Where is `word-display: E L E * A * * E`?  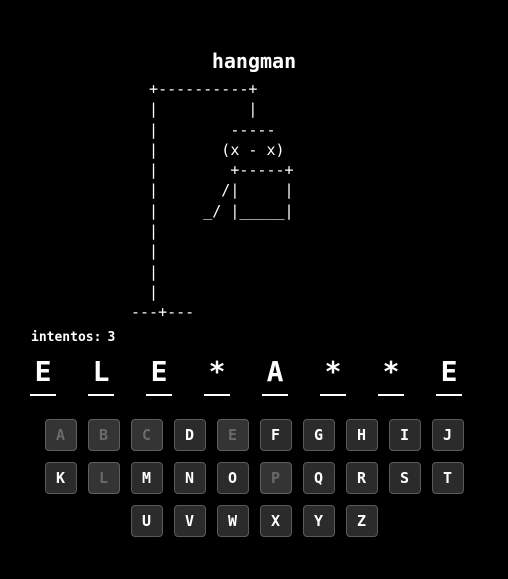
word-display: E L E * A * * E is located at coordinates (246, 375).